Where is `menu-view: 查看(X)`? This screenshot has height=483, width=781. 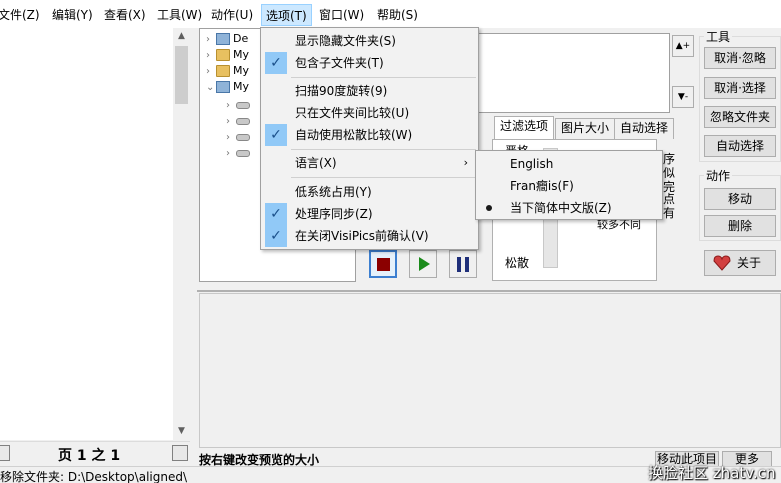 menu-view: 查看(X) is located at coordinates (125, 15).